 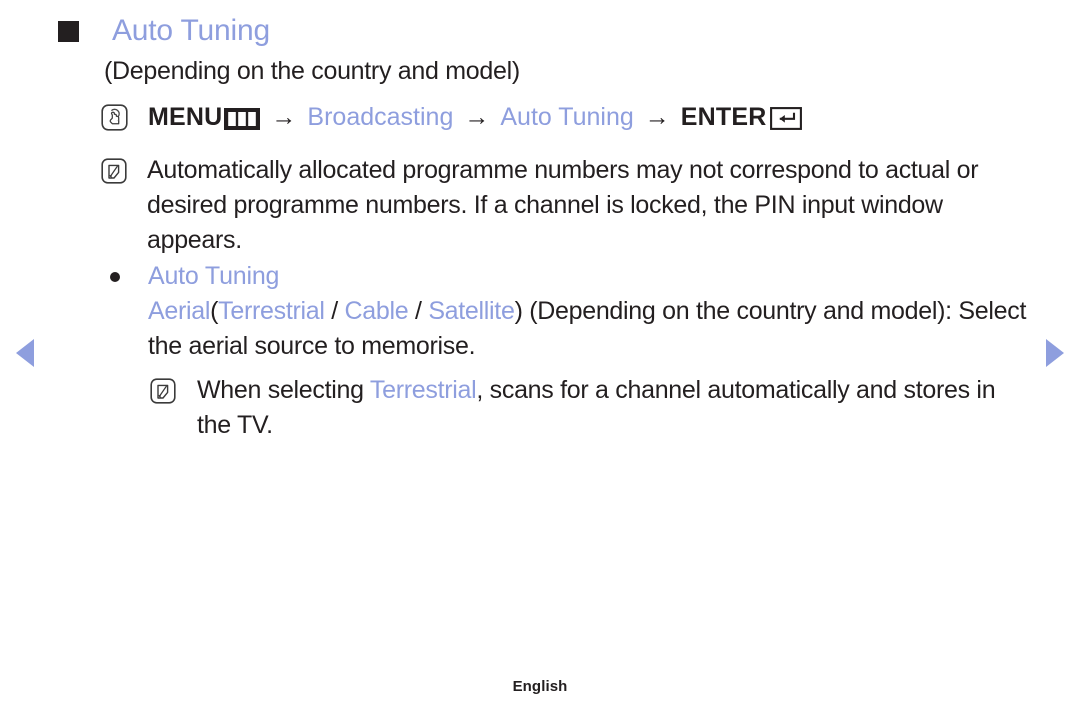 What do you see at coordinates (575, 276) in the screenshot?
I see `section-heading-row: Auto Tuning` at bounding box center [575, 276].